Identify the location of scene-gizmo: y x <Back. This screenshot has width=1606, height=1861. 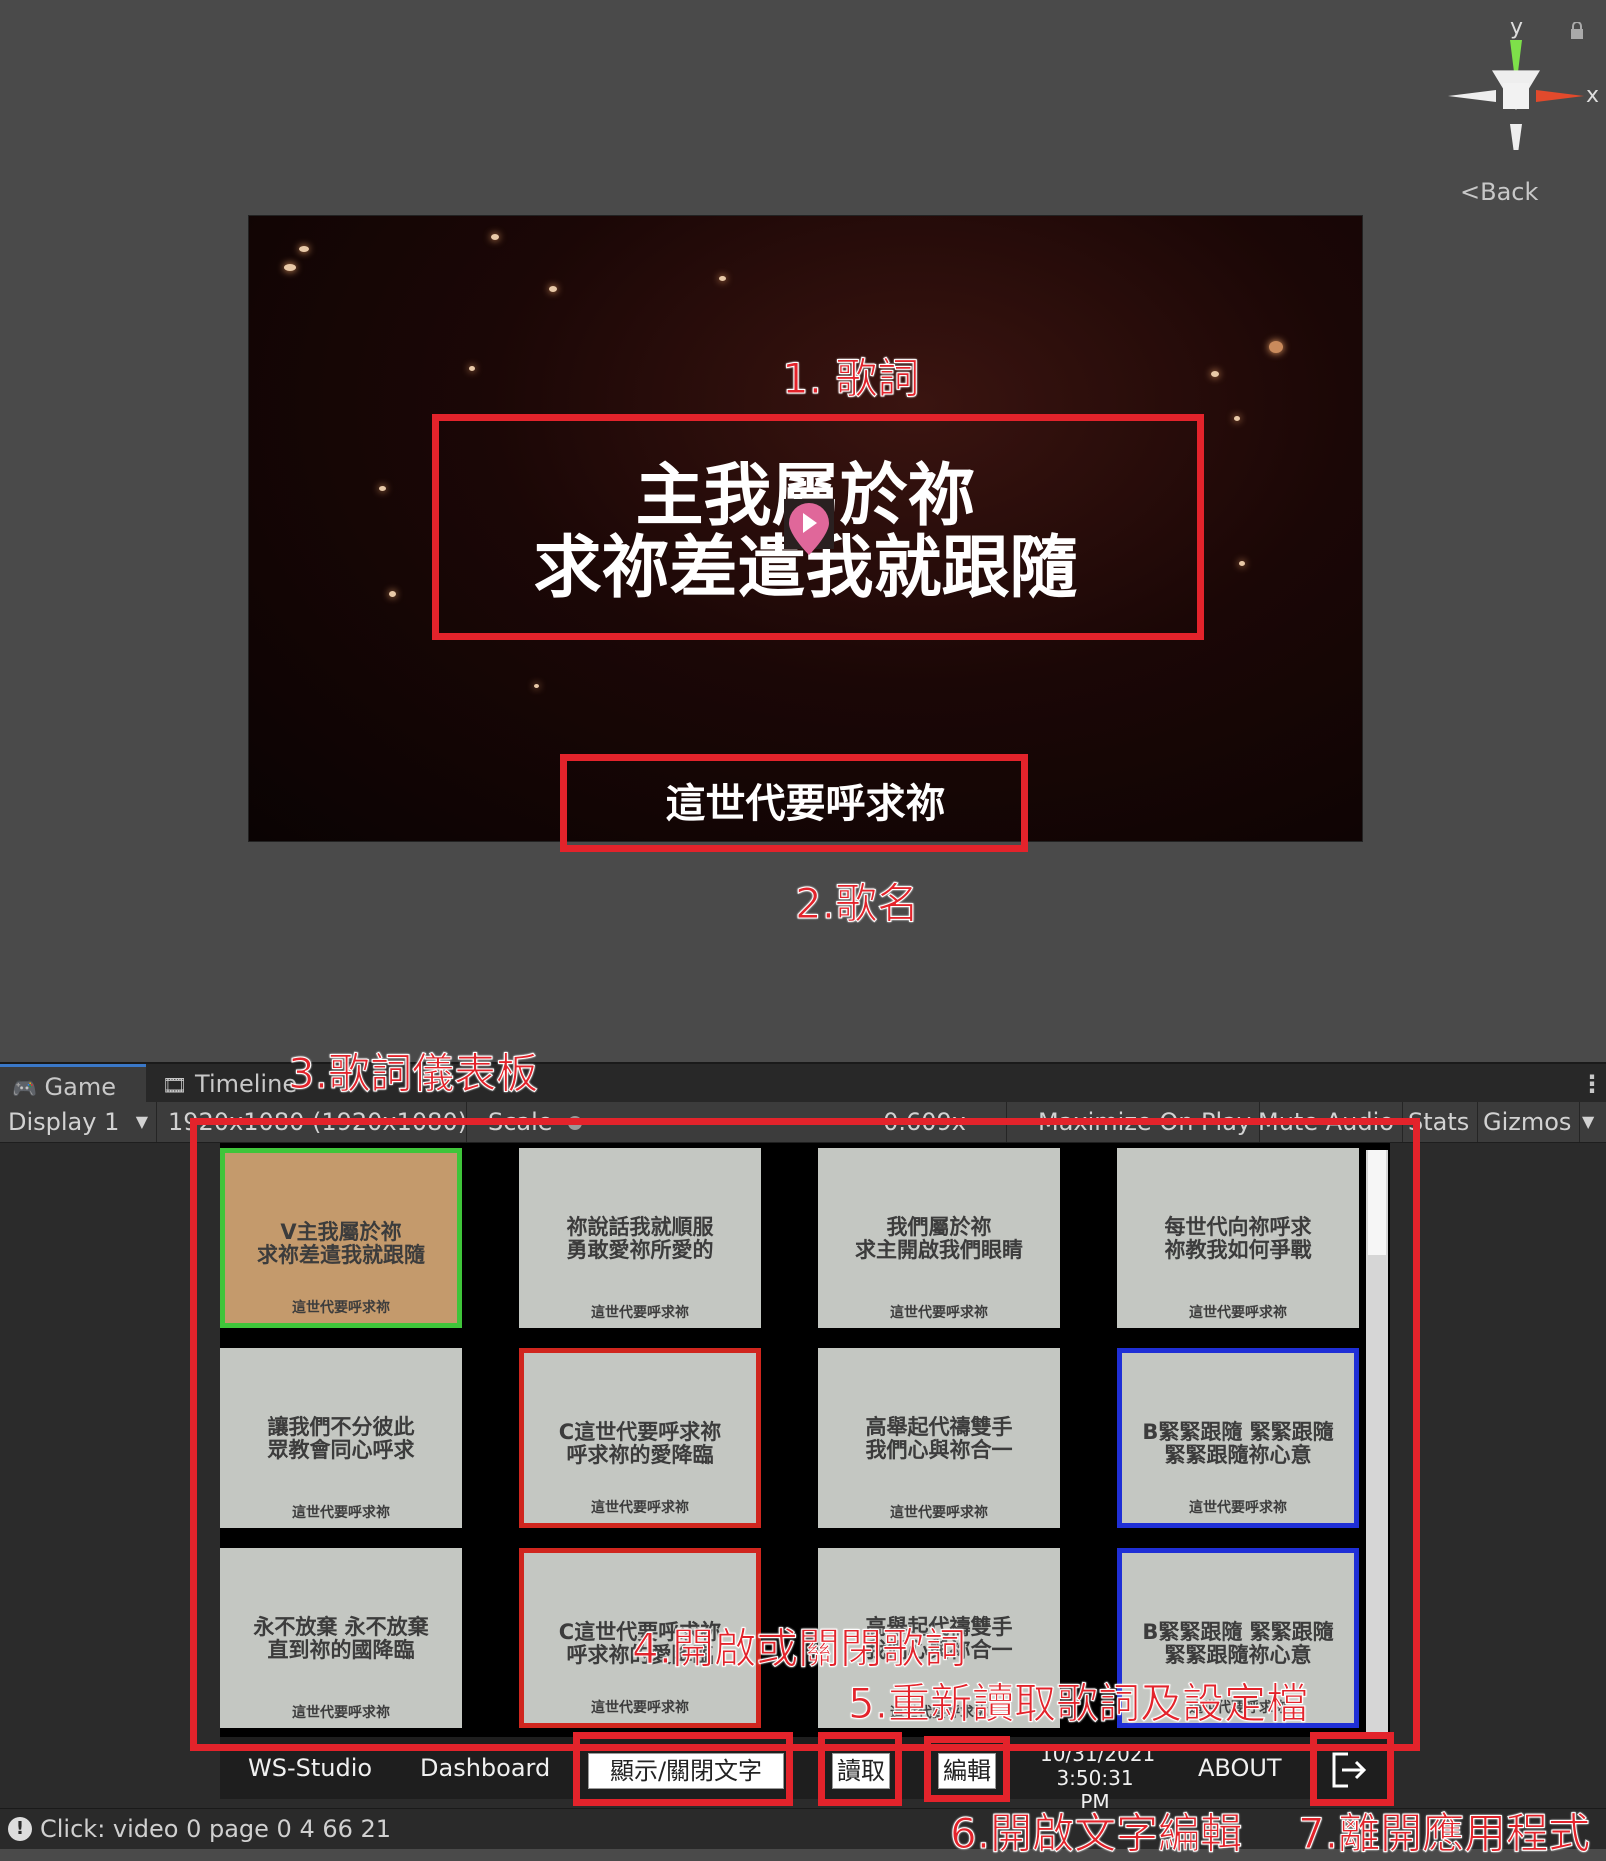
(1520, 108).